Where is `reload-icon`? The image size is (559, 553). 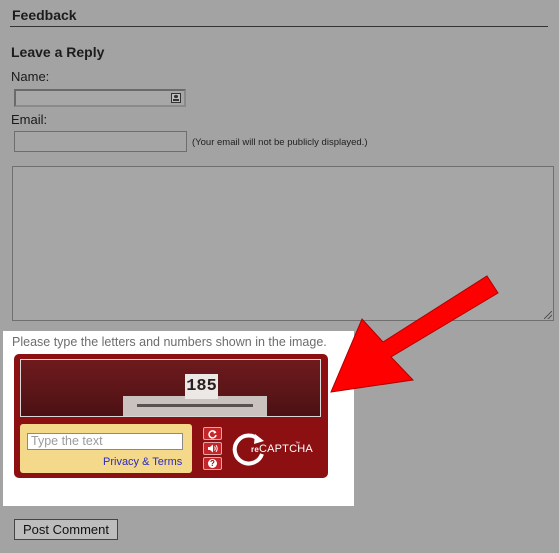 reload-icon is located at coordinates (212, 434).